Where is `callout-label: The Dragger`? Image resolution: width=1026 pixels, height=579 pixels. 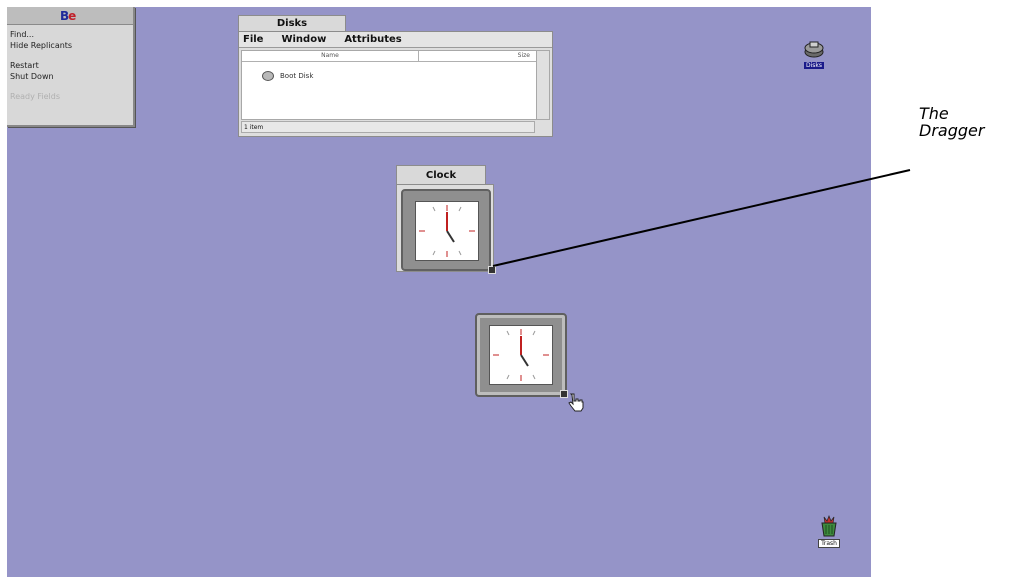
callout-label: The Dragger is located at coordinates (951, 122).